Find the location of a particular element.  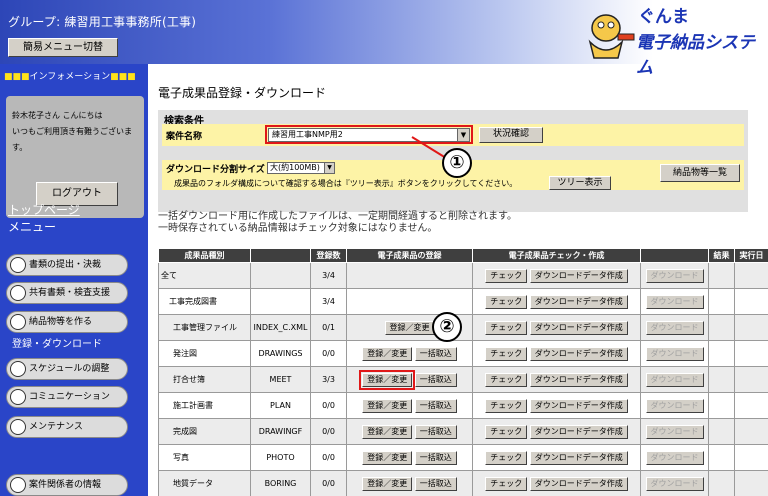

notice-line2: 一時保存されている納品情報はチェック対象にはなりません。 is located at coordinates (298, 228).